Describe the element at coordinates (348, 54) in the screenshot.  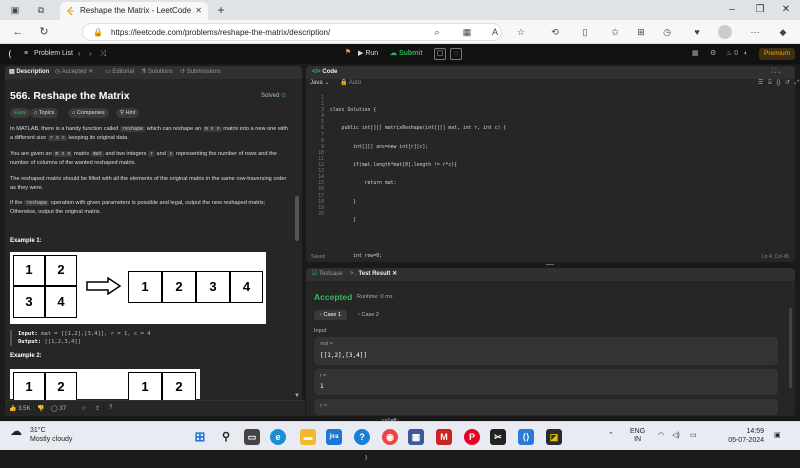
I see `debug-icon: ⚑` at that location.